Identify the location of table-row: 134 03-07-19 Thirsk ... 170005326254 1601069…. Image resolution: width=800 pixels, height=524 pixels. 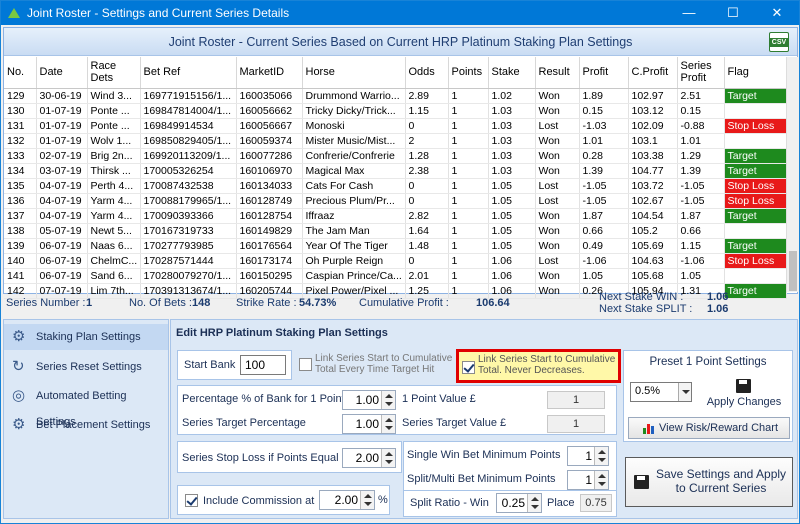
(395, 171).